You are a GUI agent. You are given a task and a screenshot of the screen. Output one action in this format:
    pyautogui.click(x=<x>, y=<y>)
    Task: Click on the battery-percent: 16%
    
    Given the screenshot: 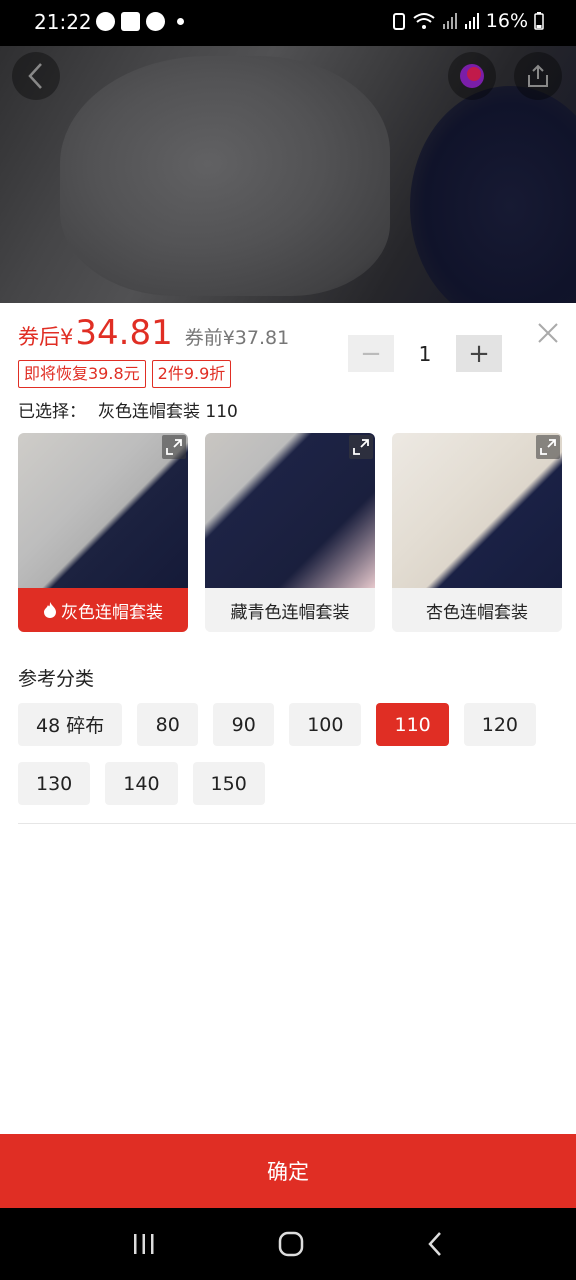 What is the action you would take?
    pyautogui.click(x=506, y=21)
    